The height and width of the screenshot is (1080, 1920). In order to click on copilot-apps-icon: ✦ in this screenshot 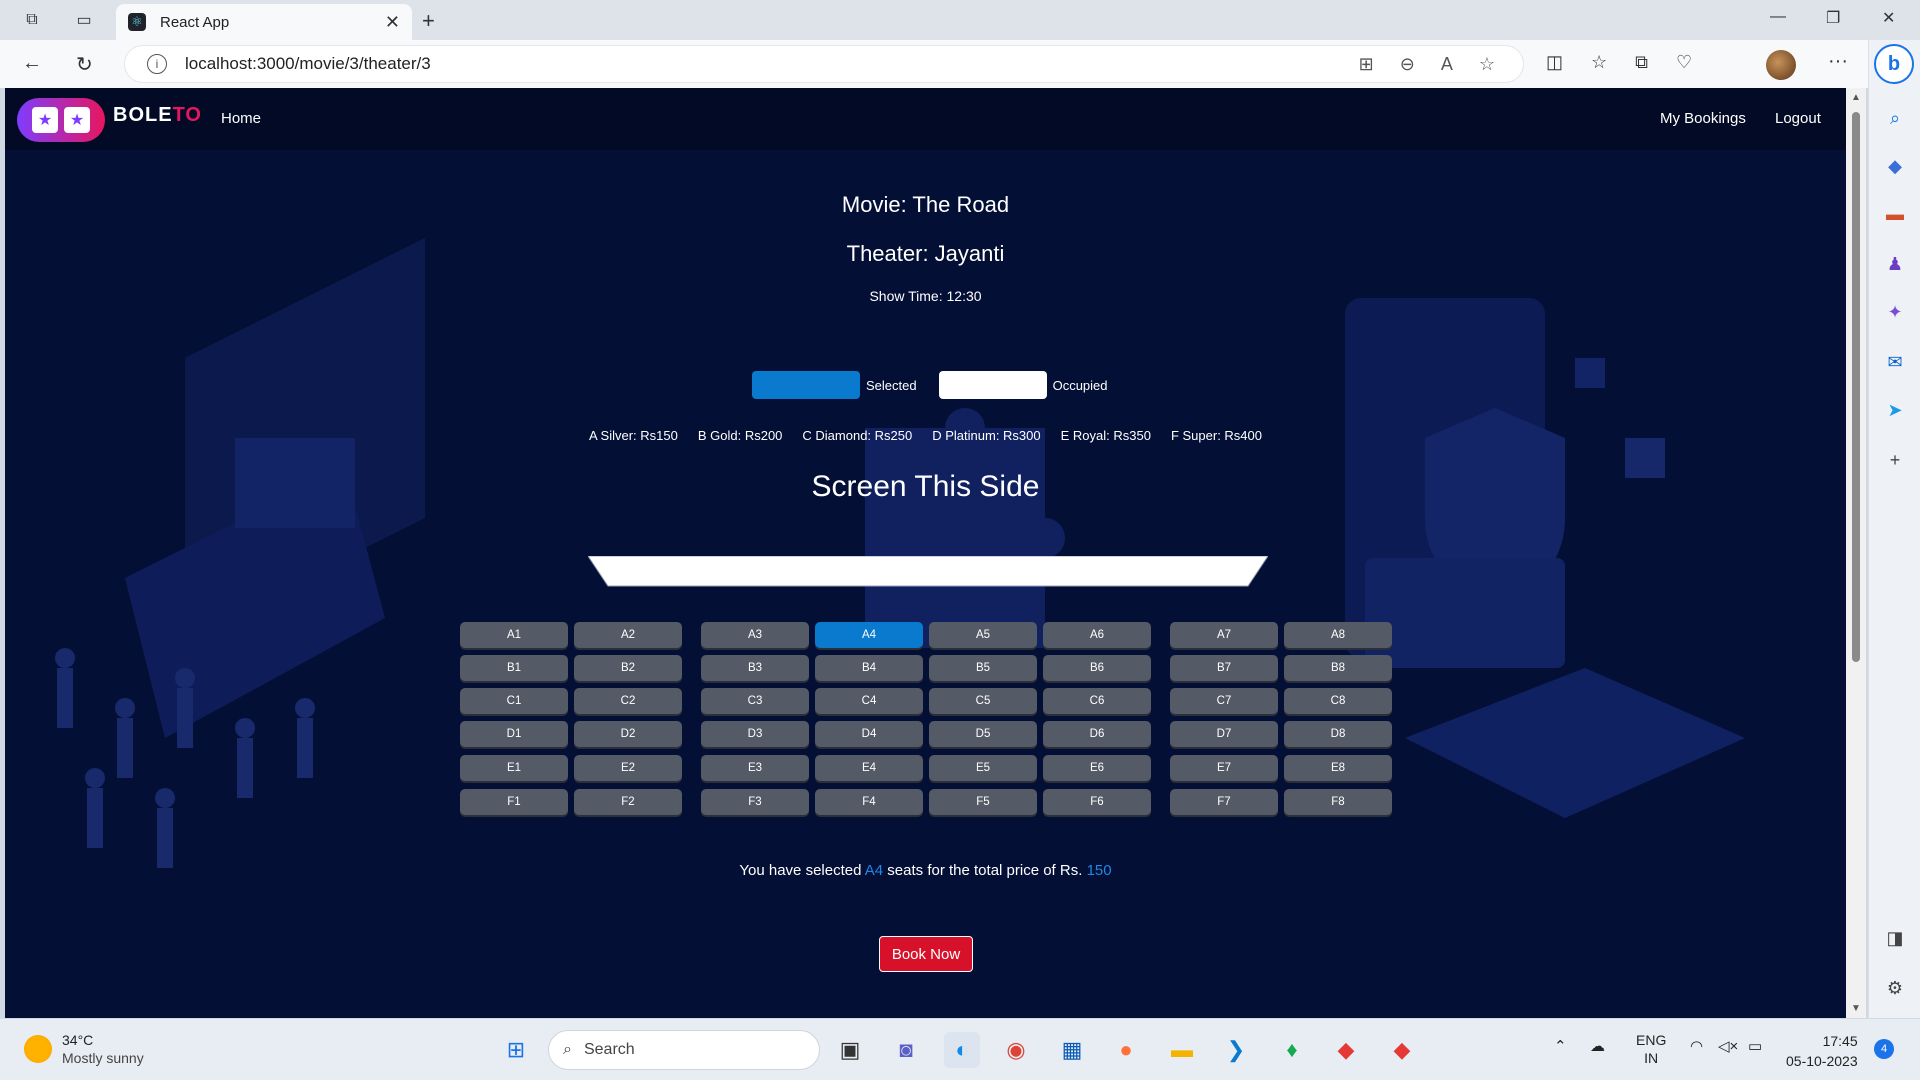, I will do `click(1895, 312)`.